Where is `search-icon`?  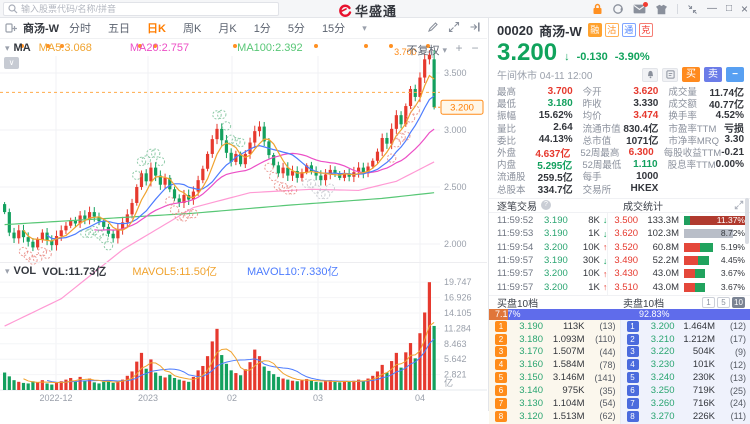 search-icon is located at coordinates (13, 9).